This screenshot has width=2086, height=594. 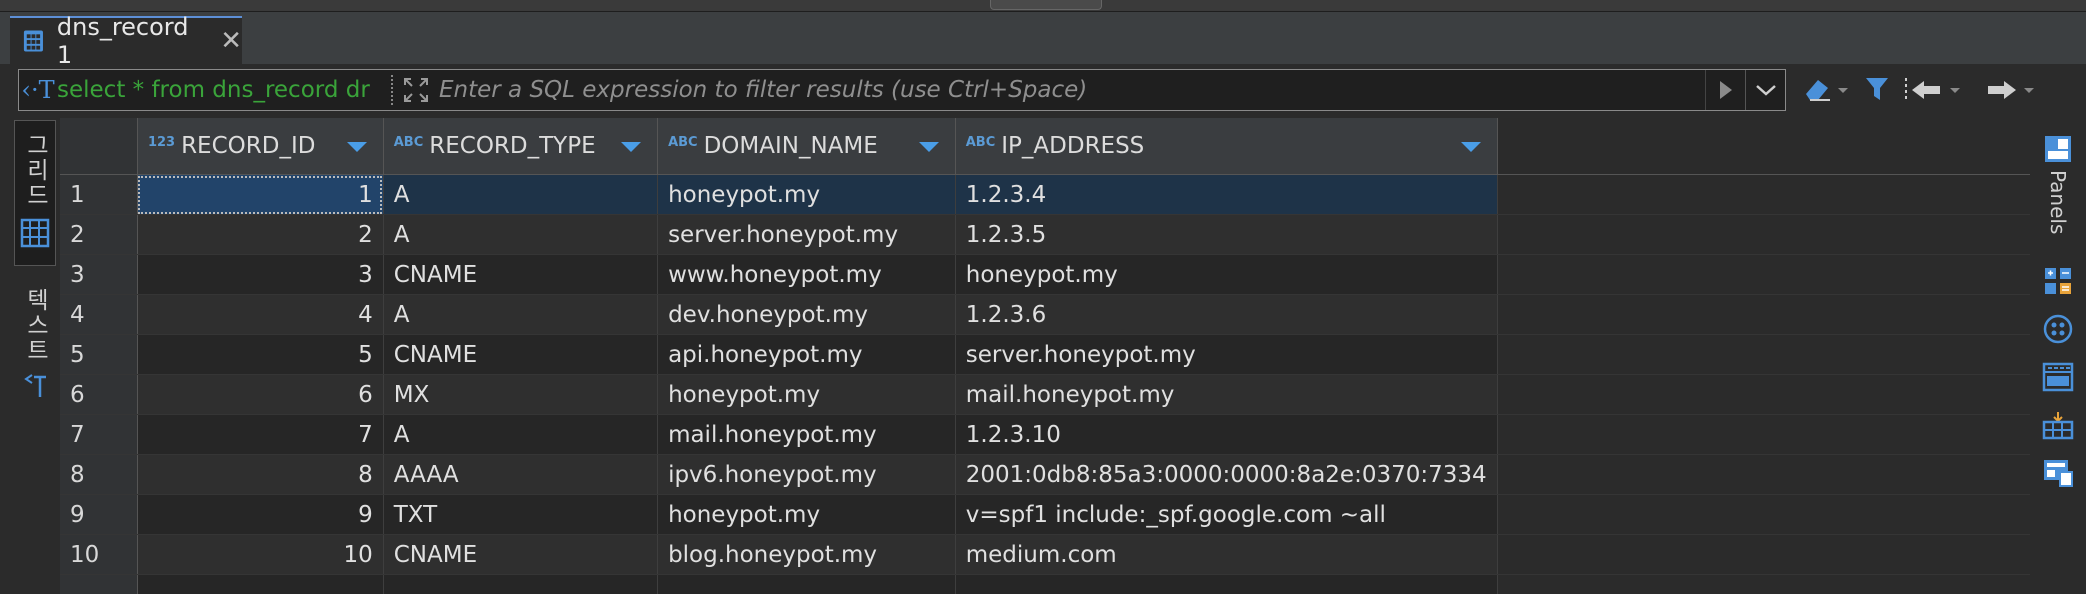 What do you see at coordinates (99, 314) in the screenshot?
I see `row-number: 4` at bounding box center [99, 314].